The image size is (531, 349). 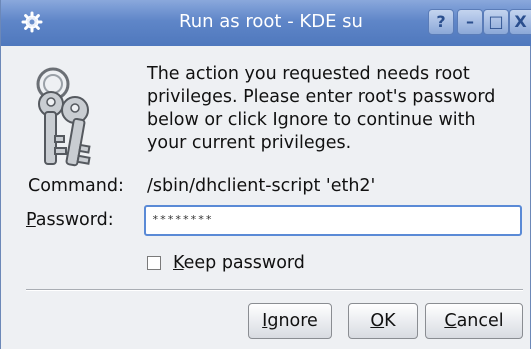 I want to click on ok-mnemonic: O, so click(x=377, y=321).